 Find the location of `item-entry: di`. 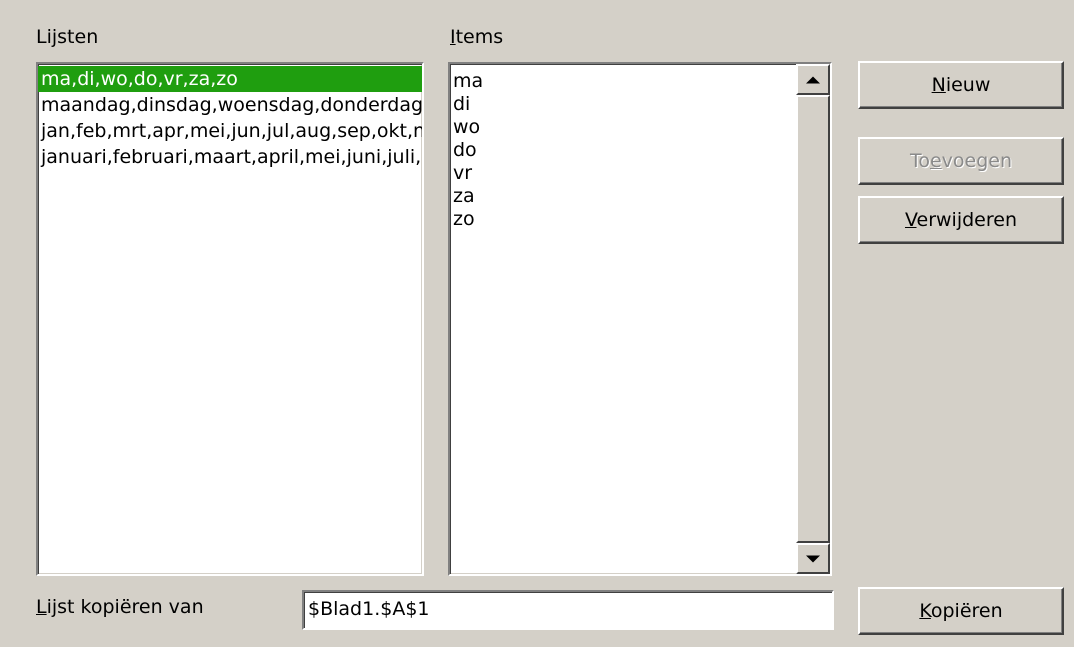

item-entry: di is located at coordinates (622, 104).